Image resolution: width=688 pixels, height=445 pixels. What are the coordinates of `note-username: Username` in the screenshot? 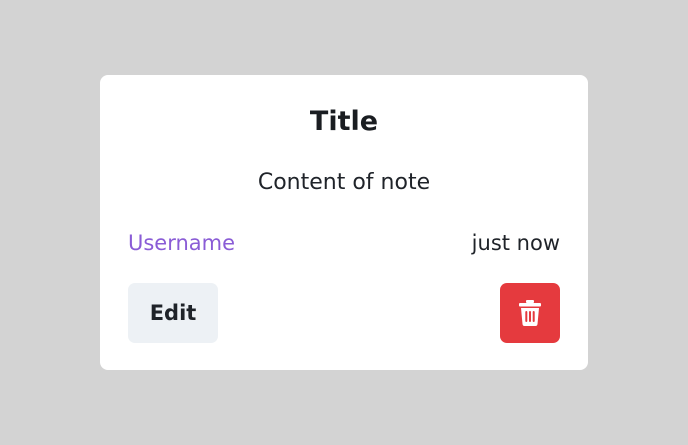 It's located at (181, 243).